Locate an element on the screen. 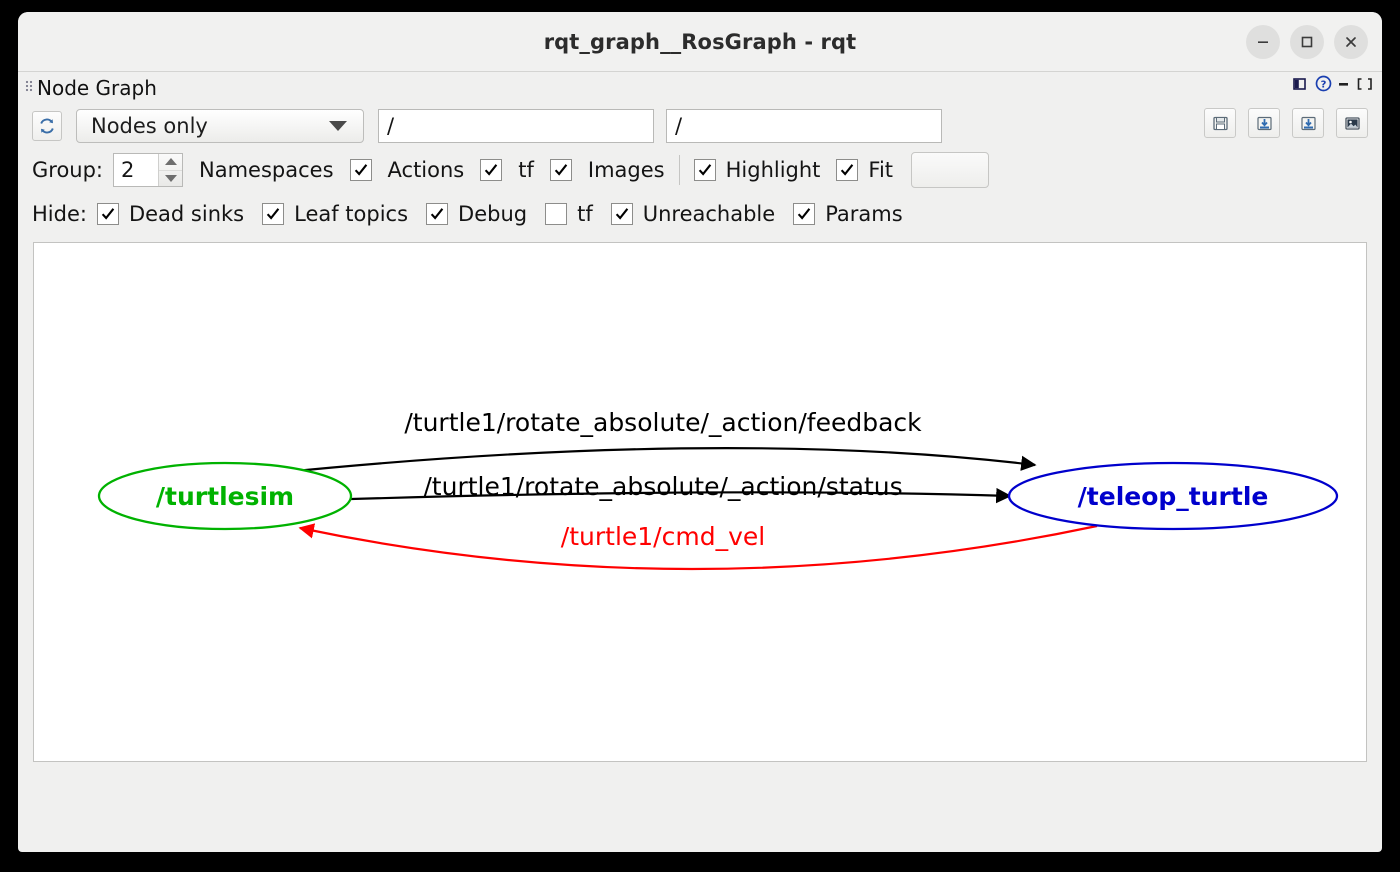 This screenshot has height=872, width=1400. checkbox-tf-group: tf is located at coordinates (526, 170).